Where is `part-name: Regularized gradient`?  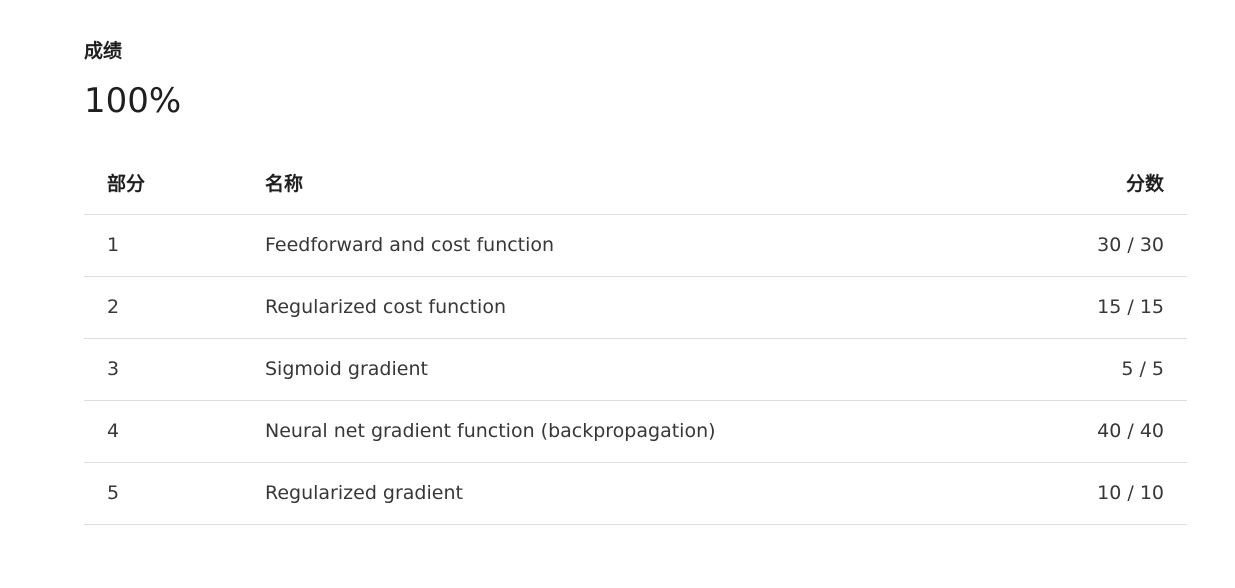 part-name: Regularized gradient is located at coordinates (364, 493).